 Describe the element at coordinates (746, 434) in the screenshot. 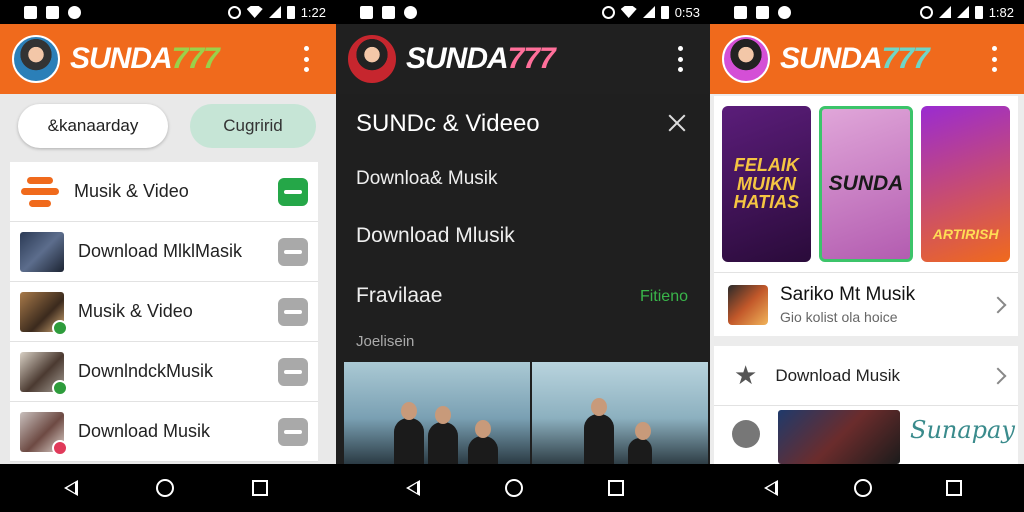

I see `play-icon` at that location.